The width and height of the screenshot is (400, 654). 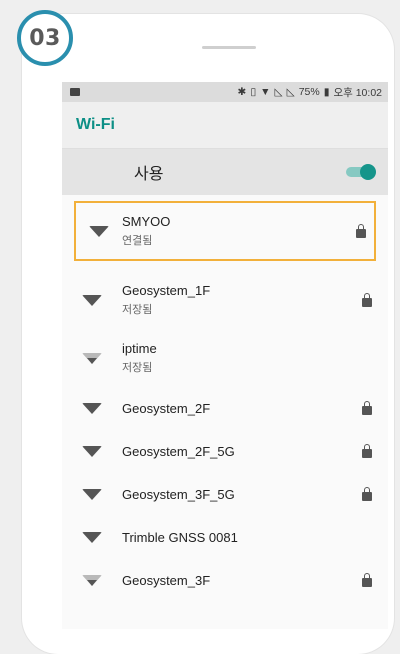 I want to click on network-ssid: Geosystem_1F, so click(x=166, y=290).